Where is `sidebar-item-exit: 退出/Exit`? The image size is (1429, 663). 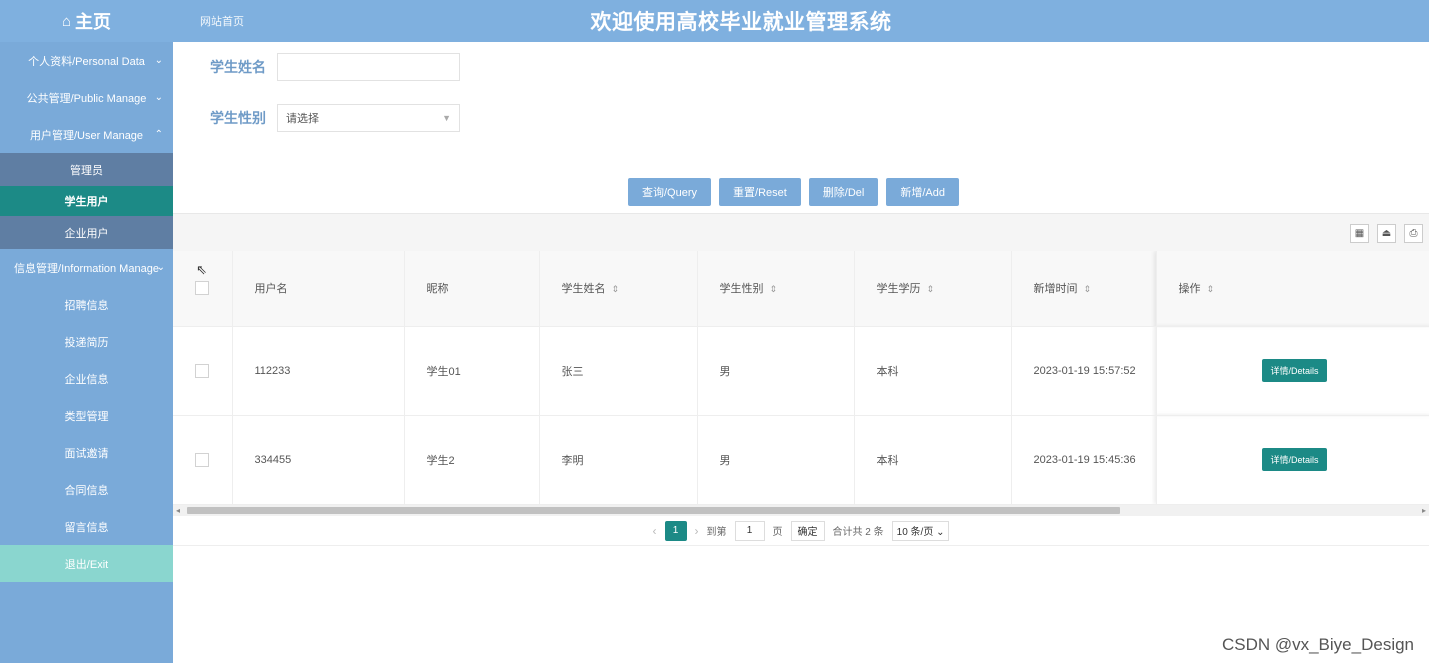 sidebar-item-exit: 退出/Exit is located at coordinates (86, 563).